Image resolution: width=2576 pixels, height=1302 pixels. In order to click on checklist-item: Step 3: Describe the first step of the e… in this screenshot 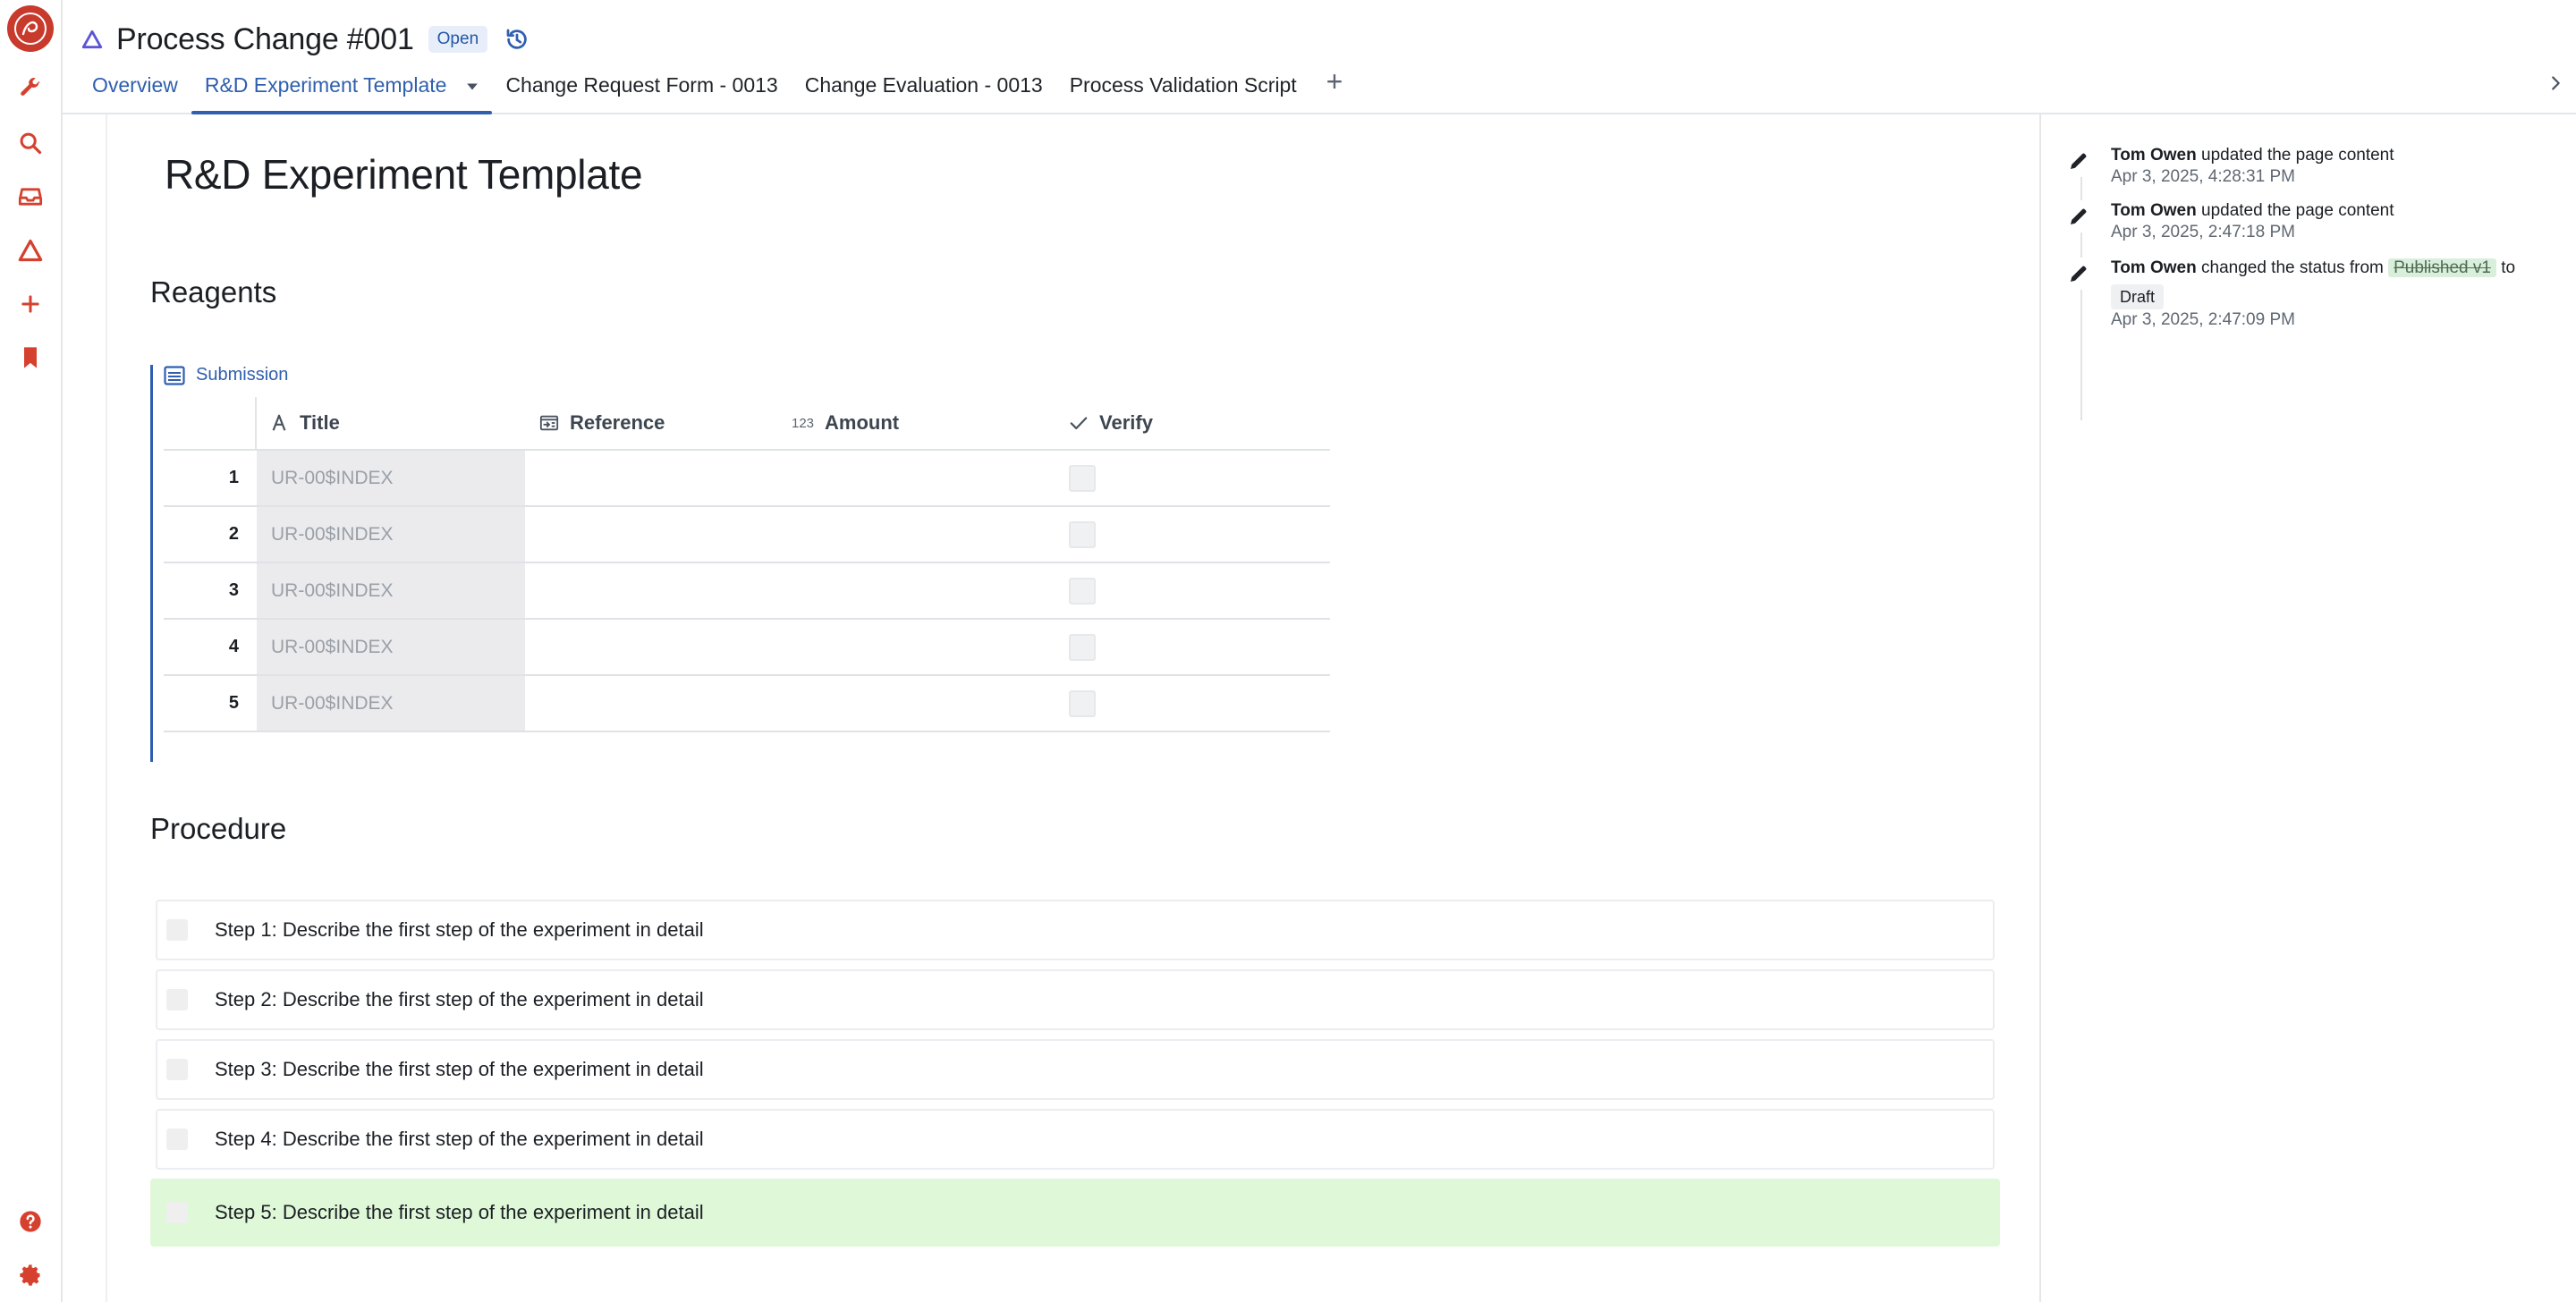, I will do `click(1075, 1069)`.